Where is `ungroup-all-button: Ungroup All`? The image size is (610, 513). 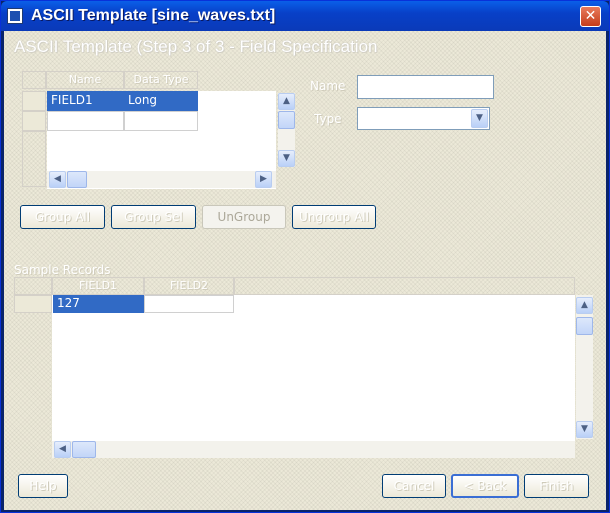 ungroup-all-button: Ungroup All is located at coordinates (334, 217).